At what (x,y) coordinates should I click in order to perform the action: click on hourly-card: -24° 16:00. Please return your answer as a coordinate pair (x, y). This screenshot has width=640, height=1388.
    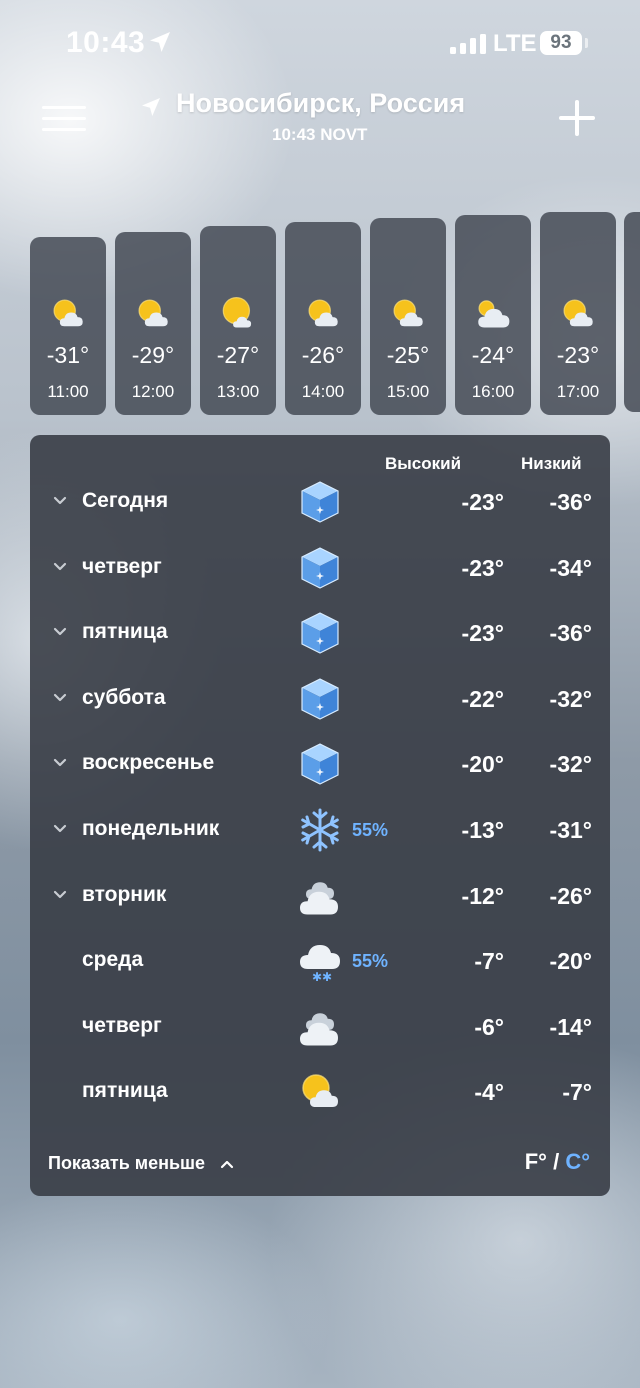
    Looking at the image, I should click on (493, 315).